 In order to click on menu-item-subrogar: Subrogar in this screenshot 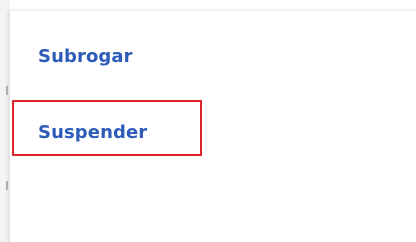, I will do `click(85, 56)`.